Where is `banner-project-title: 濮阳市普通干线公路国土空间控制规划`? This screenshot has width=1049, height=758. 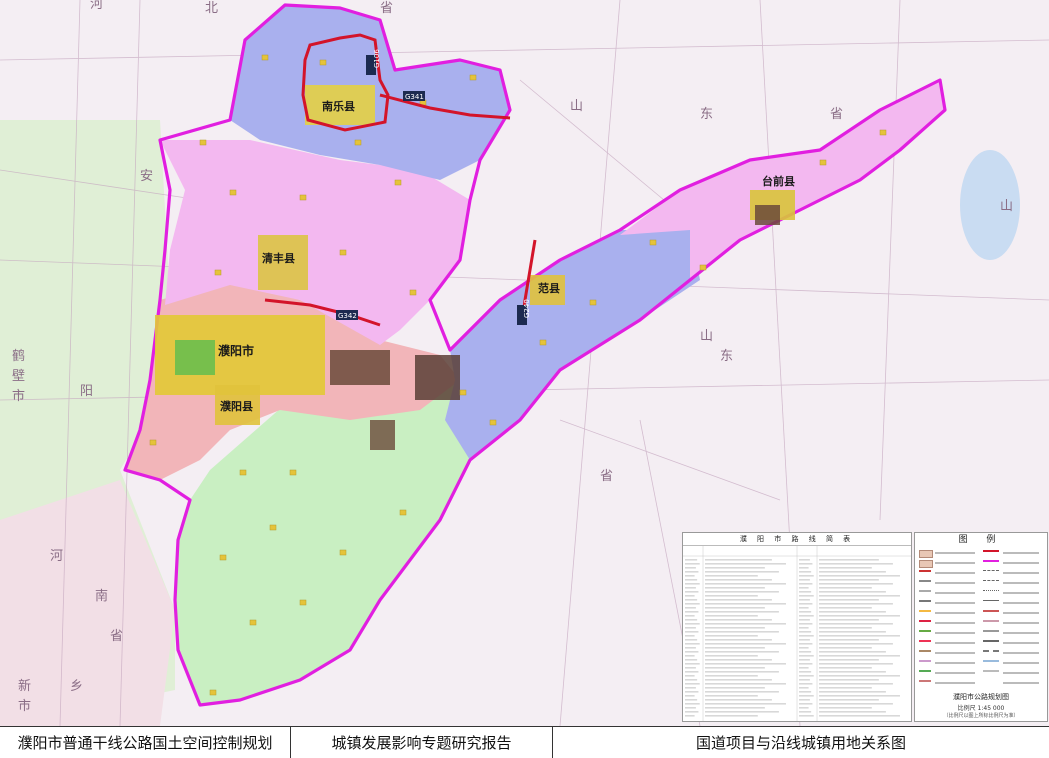
banner-project-title: 濮阳市普通干线公路国土空间控制规划 is located at coordinates (145, 743).